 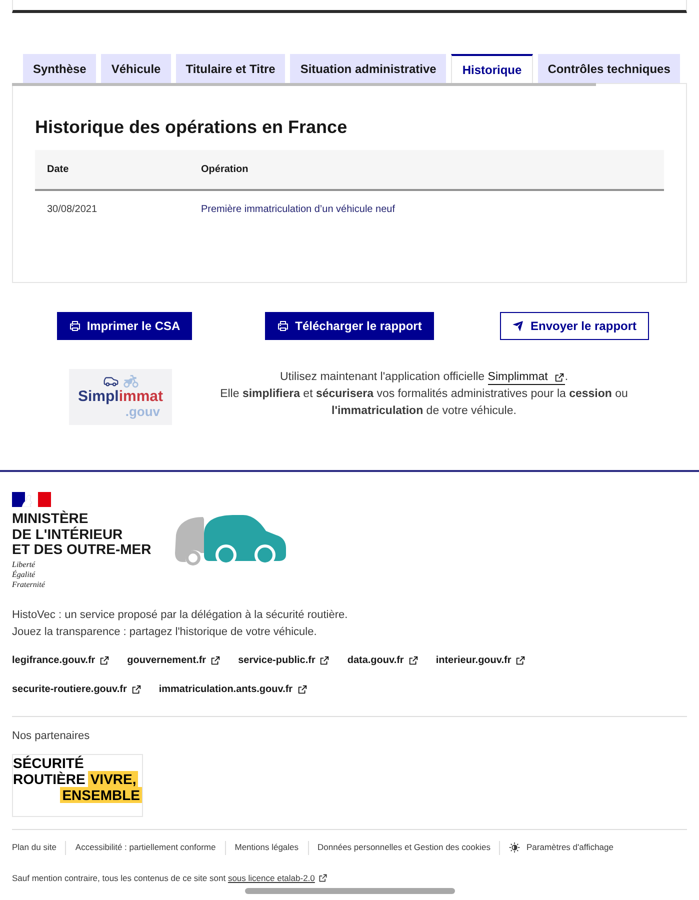 What do you see at coordinates (426, 170) in the screenshot?
I see `column-header: Opération` at bounding box center [426, 170].